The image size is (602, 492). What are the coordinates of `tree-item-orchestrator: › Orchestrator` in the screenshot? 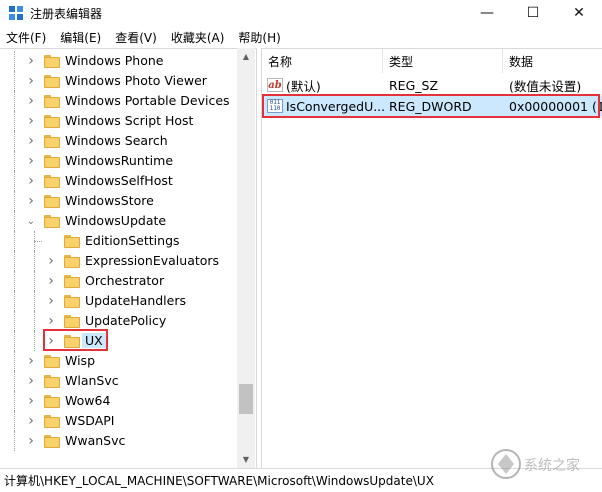 It's located at (118, 281).